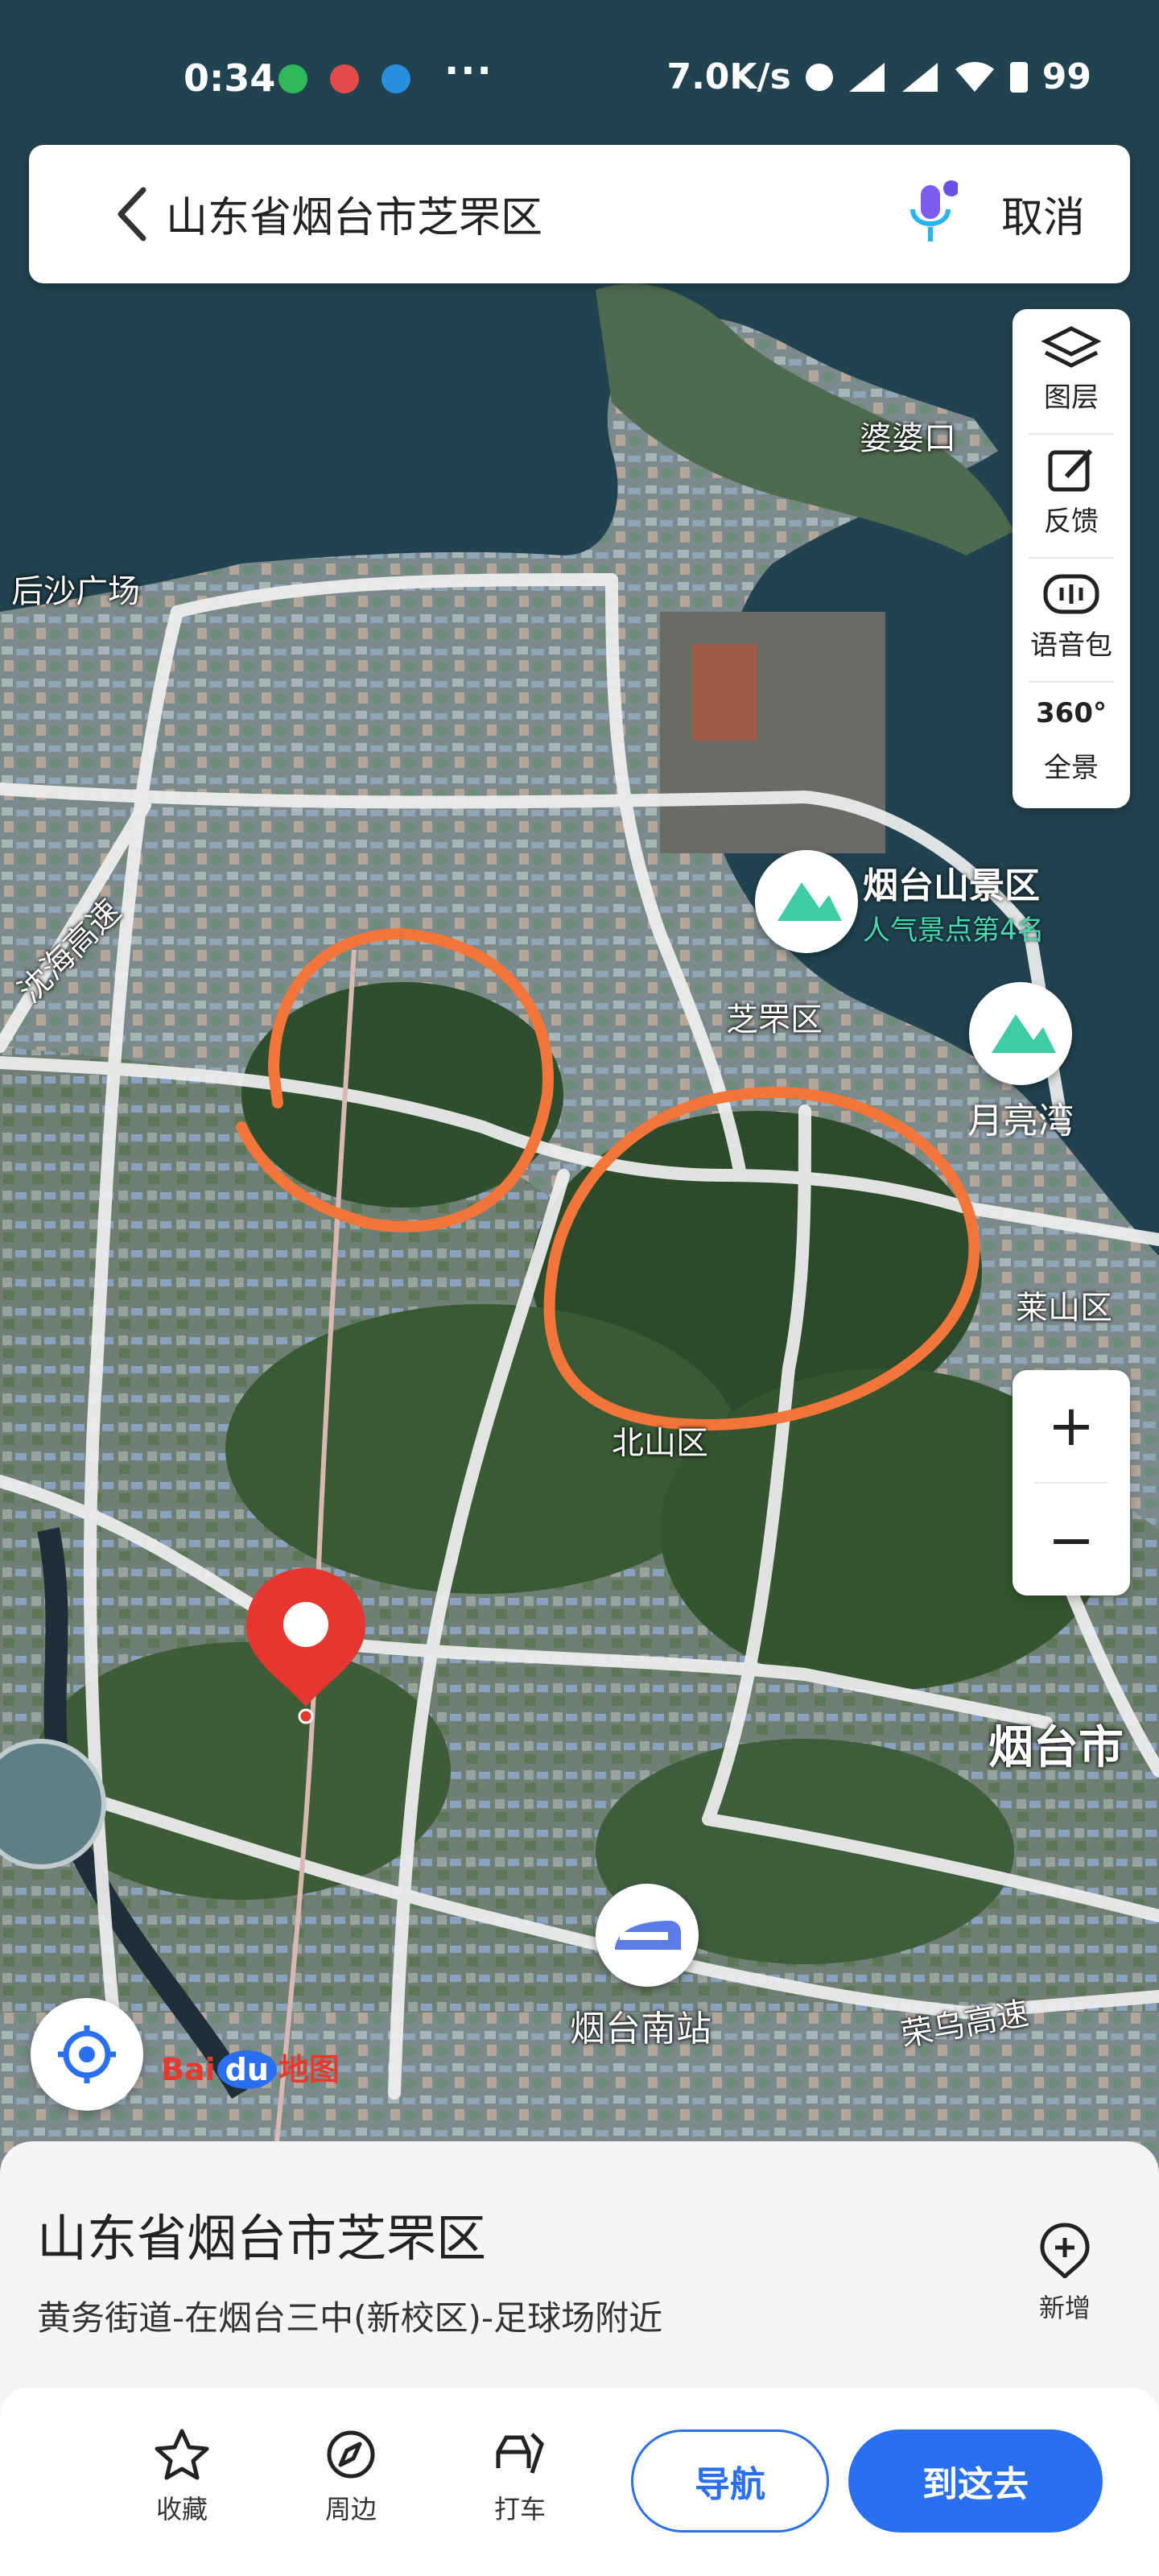 This screenshot has height=2576, width=1159. Describe the element at coordinates (866, 77) in the screenshot. I see `signal-icon` at that location.